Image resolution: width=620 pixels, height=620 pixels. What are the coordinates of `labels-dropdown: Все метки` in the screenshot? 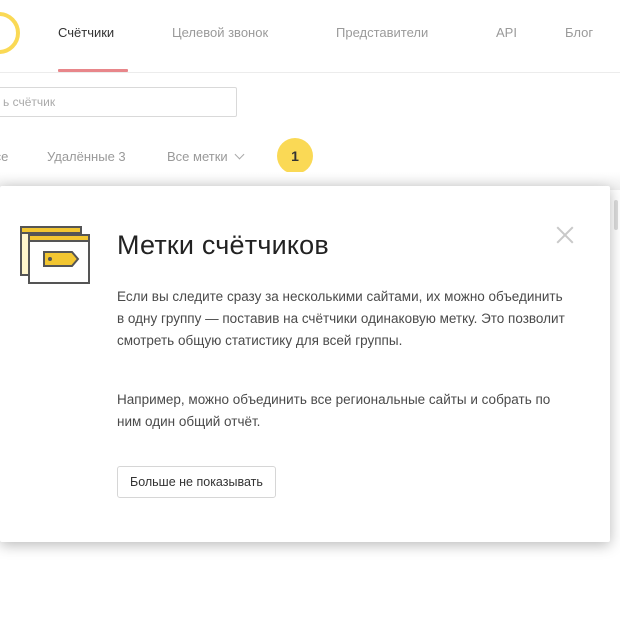 It's located at (206, 156).